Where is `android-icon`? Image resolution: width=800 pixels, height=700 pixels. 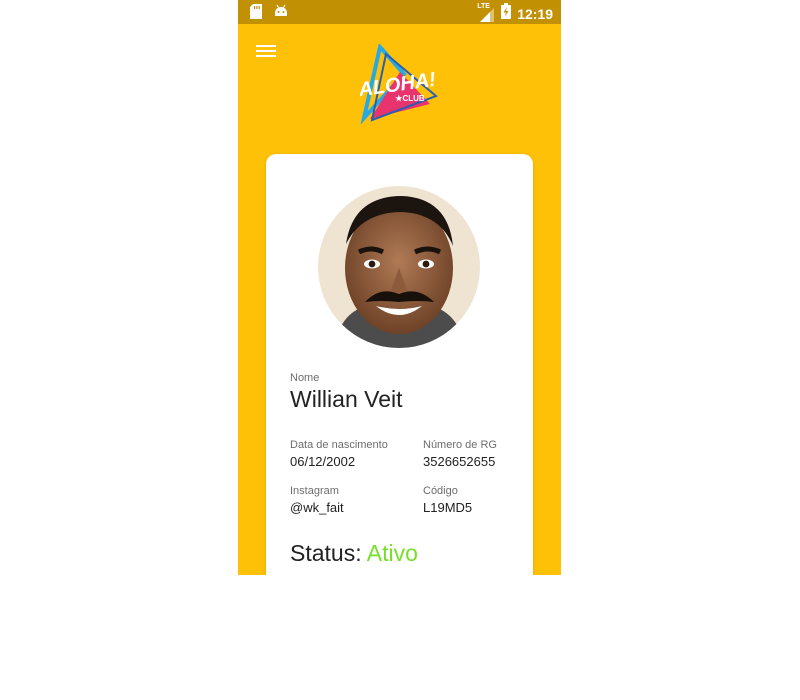 android-icon is located at coordinates (281, 14).